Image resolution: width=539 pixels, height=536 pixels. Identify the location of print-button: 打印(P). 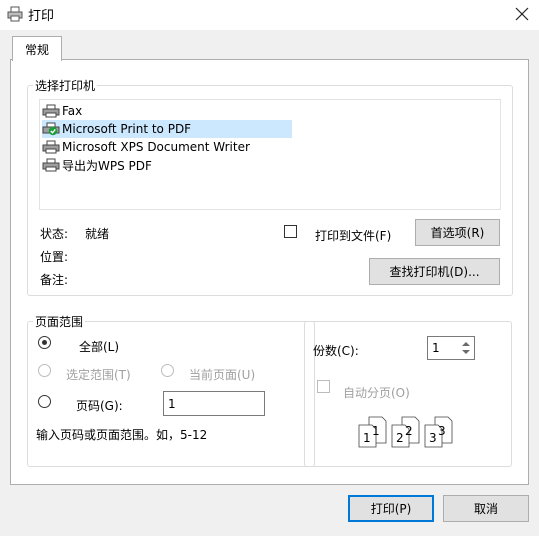
(391, 508).